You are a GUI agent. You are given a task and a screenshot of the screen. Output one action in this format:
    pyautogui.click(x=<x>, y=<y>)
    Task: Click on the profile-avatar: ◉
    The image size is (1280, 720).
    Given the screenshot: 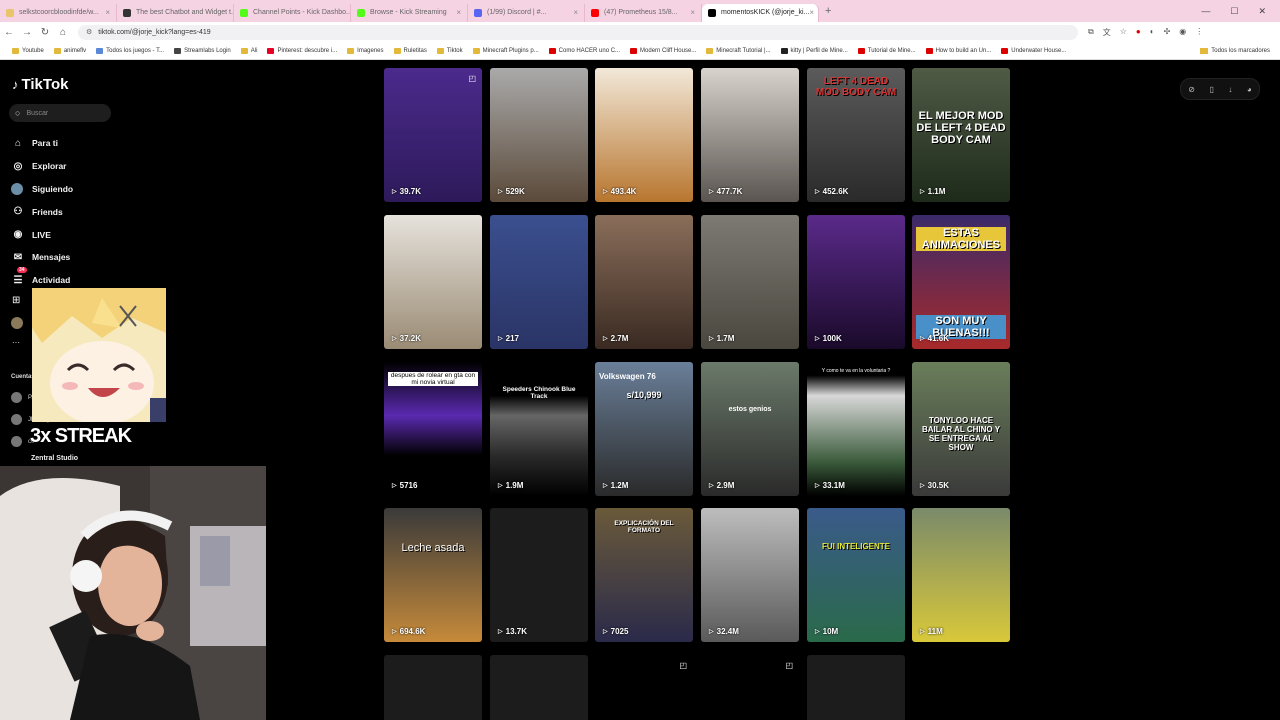 What is the action you would take?
    pyautogui.click(x=1182, y=32)
    